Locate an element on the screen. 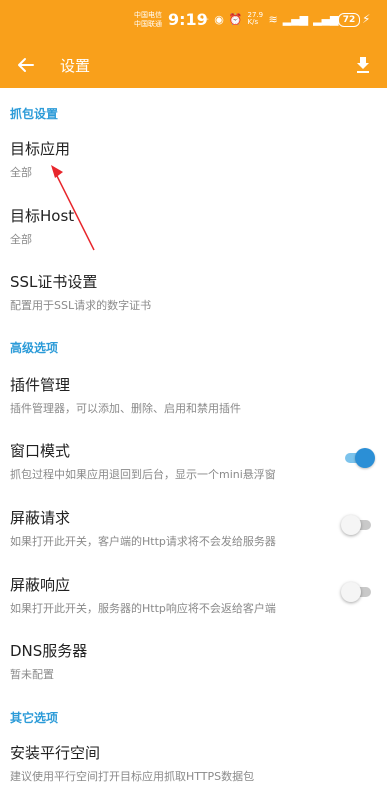 The width and height of the screenshot is (387, 804). setting-title: 目标Host is located at coordinates (42, 216).